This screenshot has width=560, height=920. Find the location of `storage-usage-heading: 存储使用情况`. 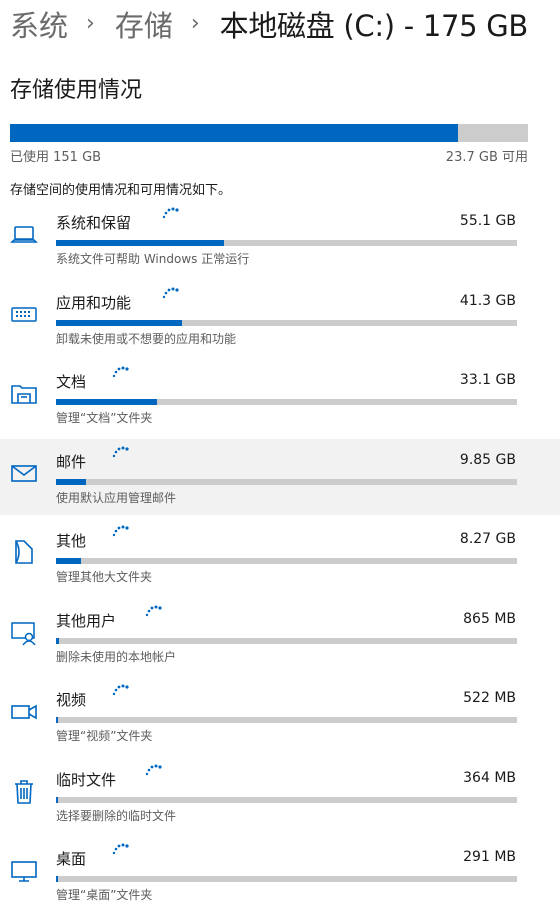

storage-usage-heading: 存储使用情况 is located at coordinates (76, 90).